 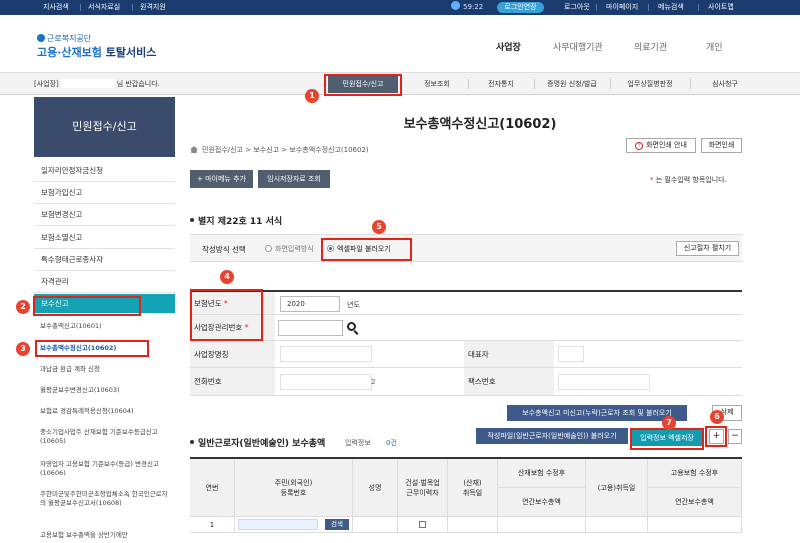 What do you see at coordinates (671, 7) in the screenshot?
I see `menu-search-link: 메뉴검색` at bounding box center [671, 7].